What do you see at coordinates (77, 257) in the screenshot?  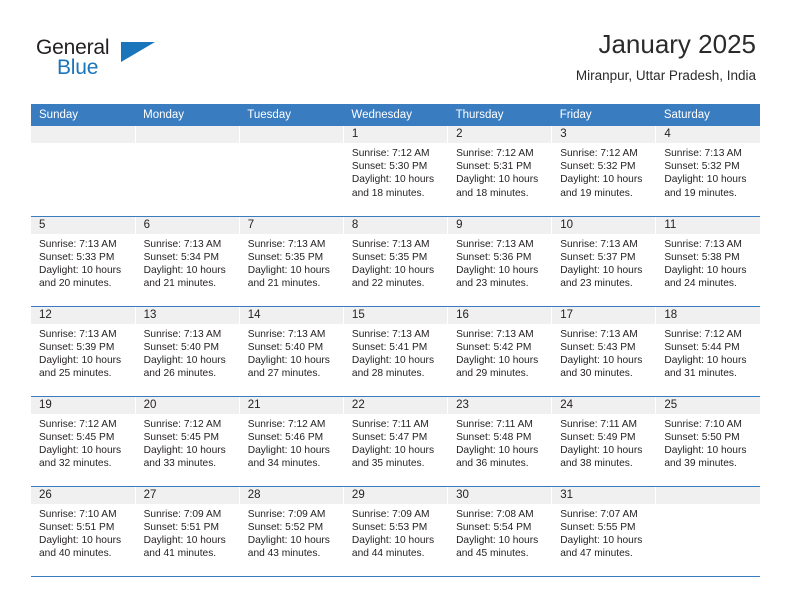 I see `sunset-text: Sunset: 5:33 PM` at bounding box center [77, 257].